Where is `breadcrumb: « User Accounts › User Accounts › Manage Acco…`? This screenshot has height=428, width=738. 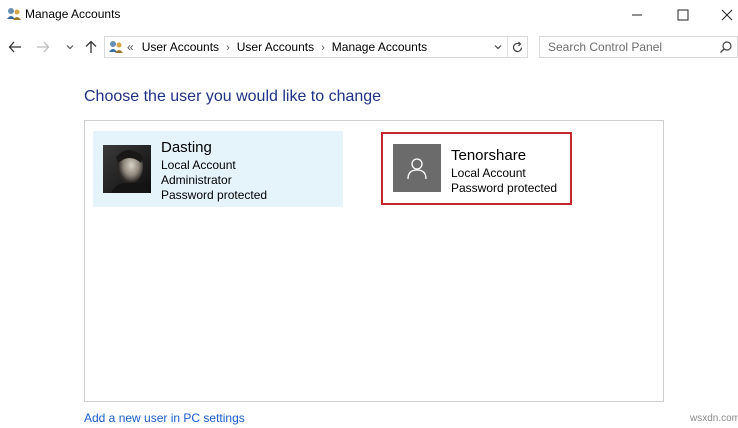
breadcrumb: « User Accounts › User Accounts › Manage Acco… is located at coordinates (277, 47).